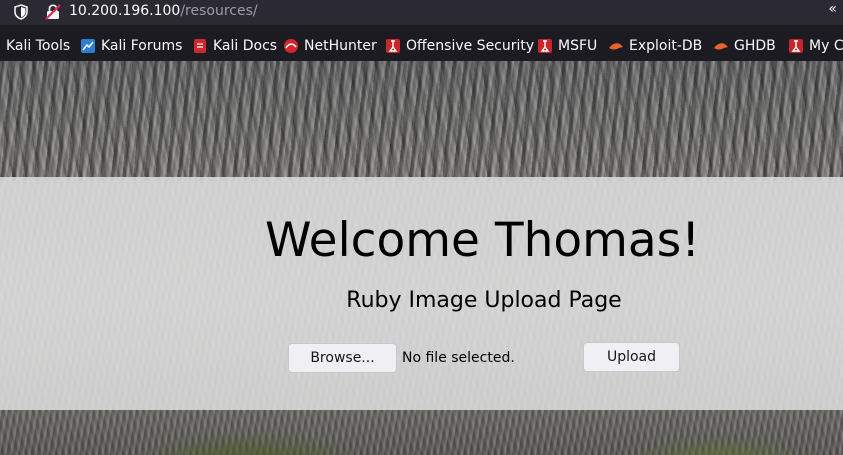 This screenshot has width=843, height=455. What do you see at coordinates (88, 46) in the screenshot?
I see `kali-forums-icon` at bounding box center [88, 46].